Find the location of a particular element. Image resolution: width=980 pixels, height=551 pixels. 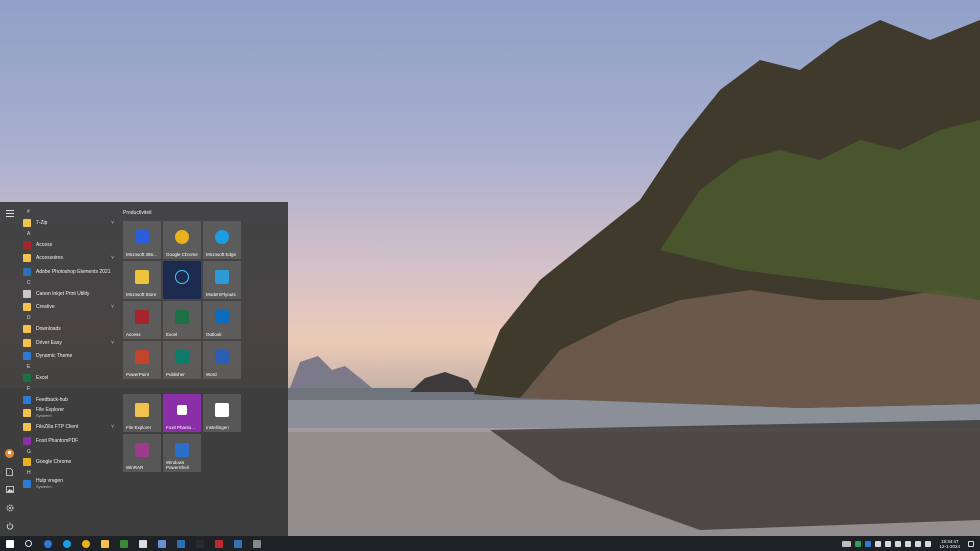

tile-winrar: WinRAR is located at coordinates (142, 453).